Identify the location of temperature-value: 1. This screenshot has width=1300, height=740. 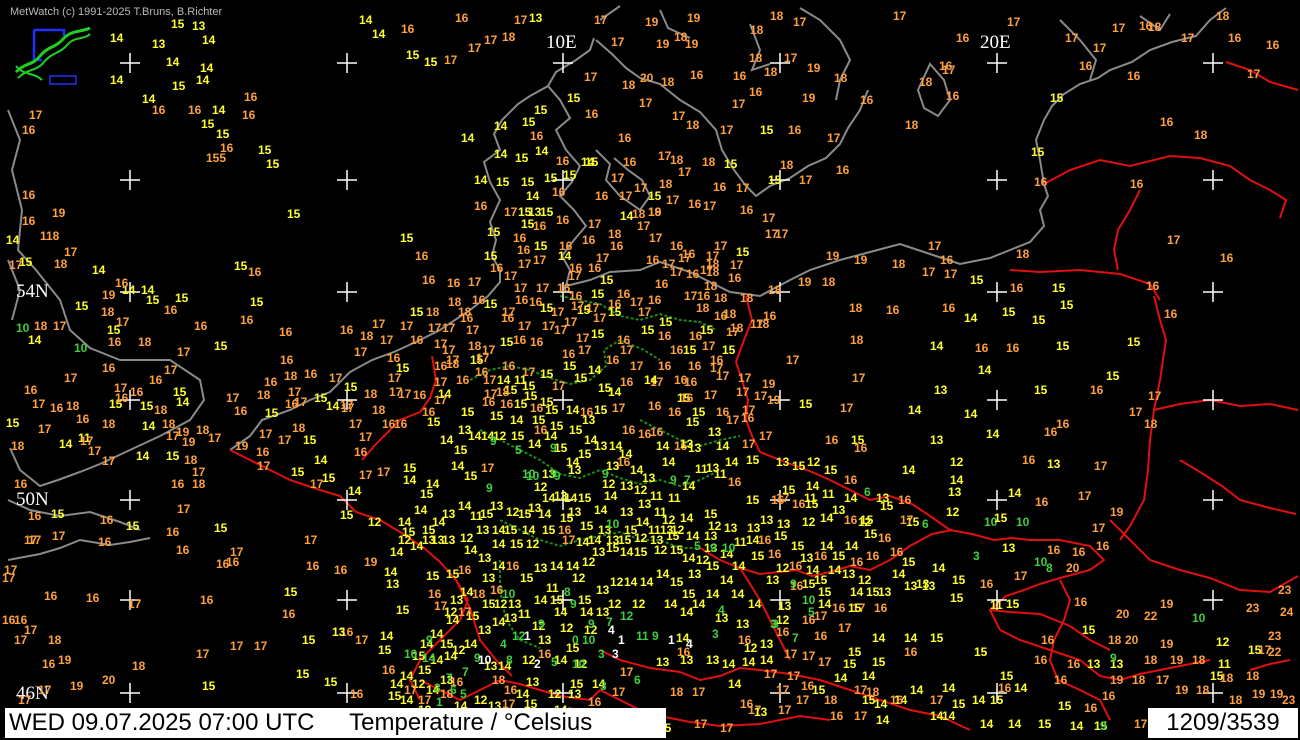
(439, 702).